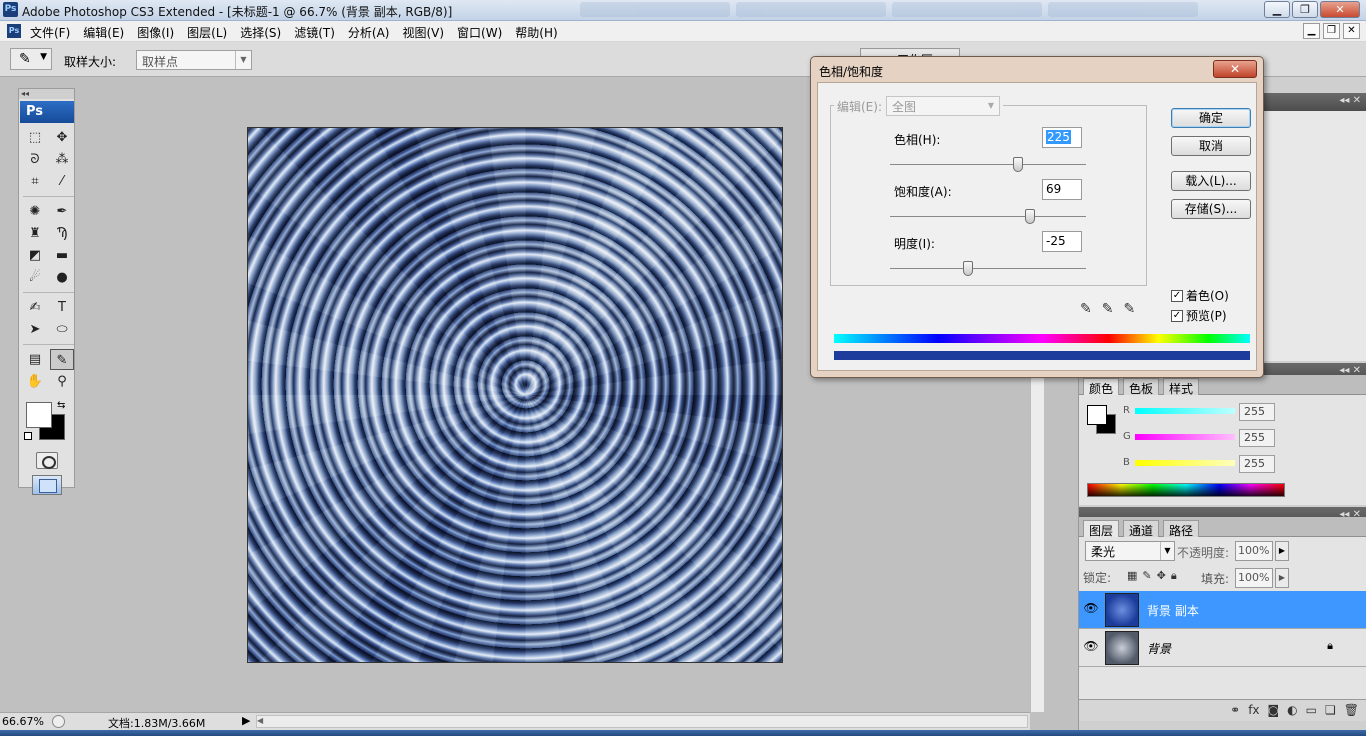 Image resolution: width=1366 pixels, height=736 pixels. What do you see at coordinates (62, 181) in the screenshot?
I see `slice-tool-icon: ⁄` at bounding box center [62, 181].